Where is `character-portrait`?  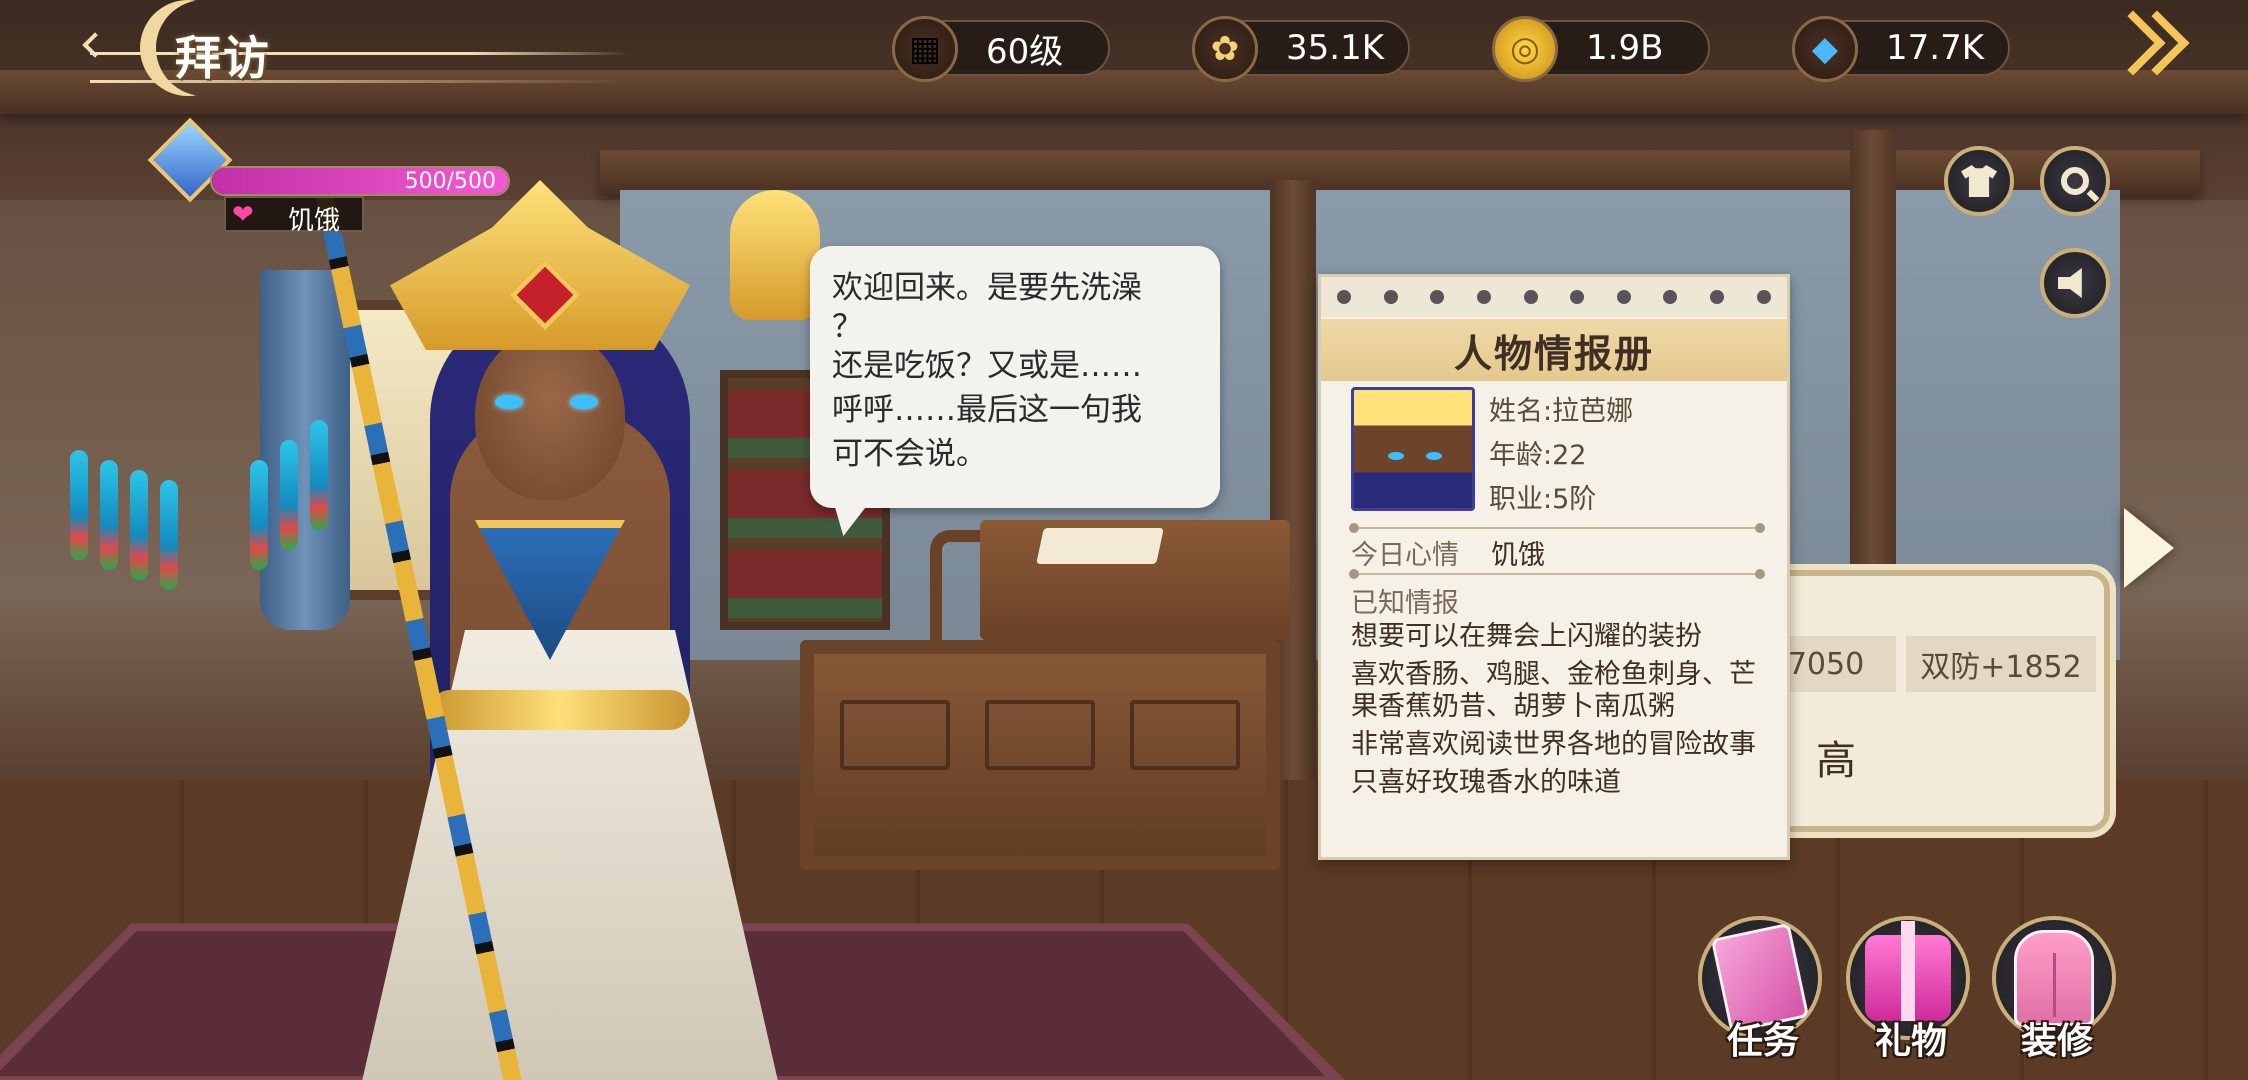
character-portrait is located at coordinates (1413, 449).